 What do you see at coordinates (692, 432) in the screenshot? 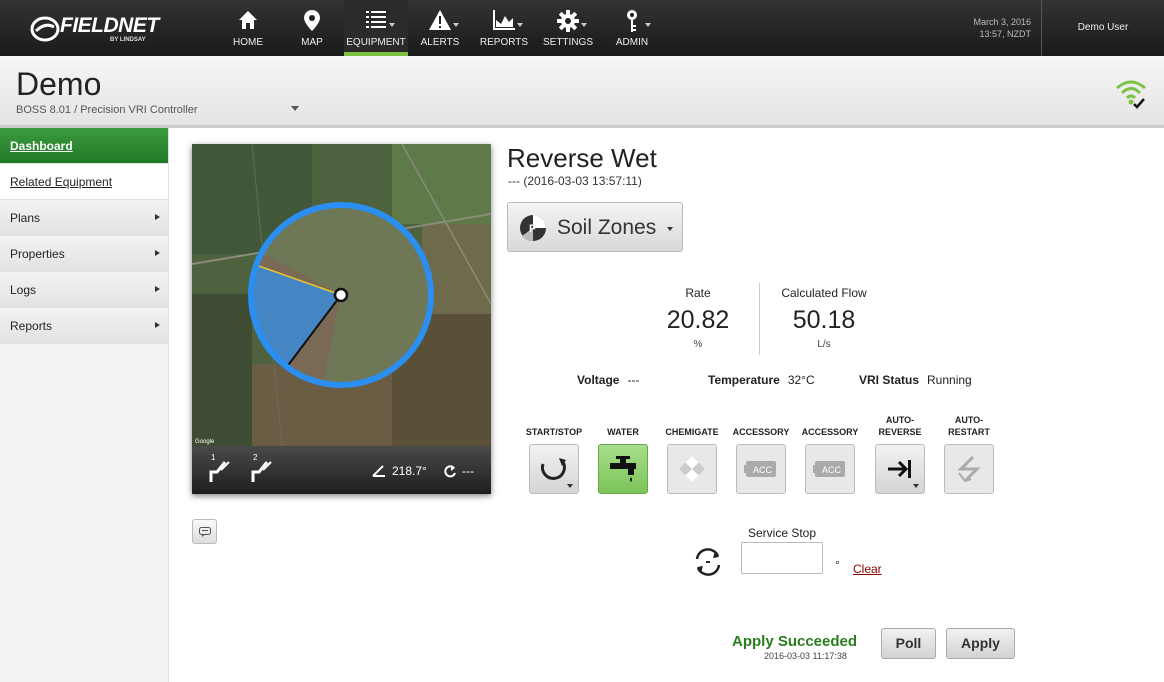
I see `control-label: CHEMIGATE` at bounding box center [692, 432].